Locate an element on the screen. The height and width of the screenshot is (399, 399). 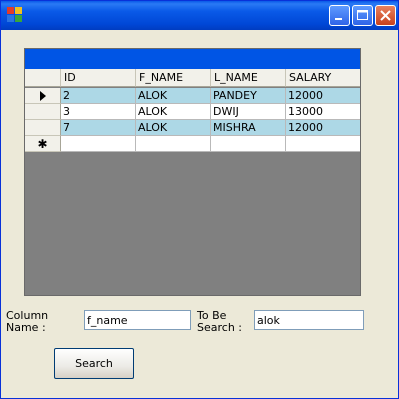
new-cell-l-name is located at coordinates (248, 144).